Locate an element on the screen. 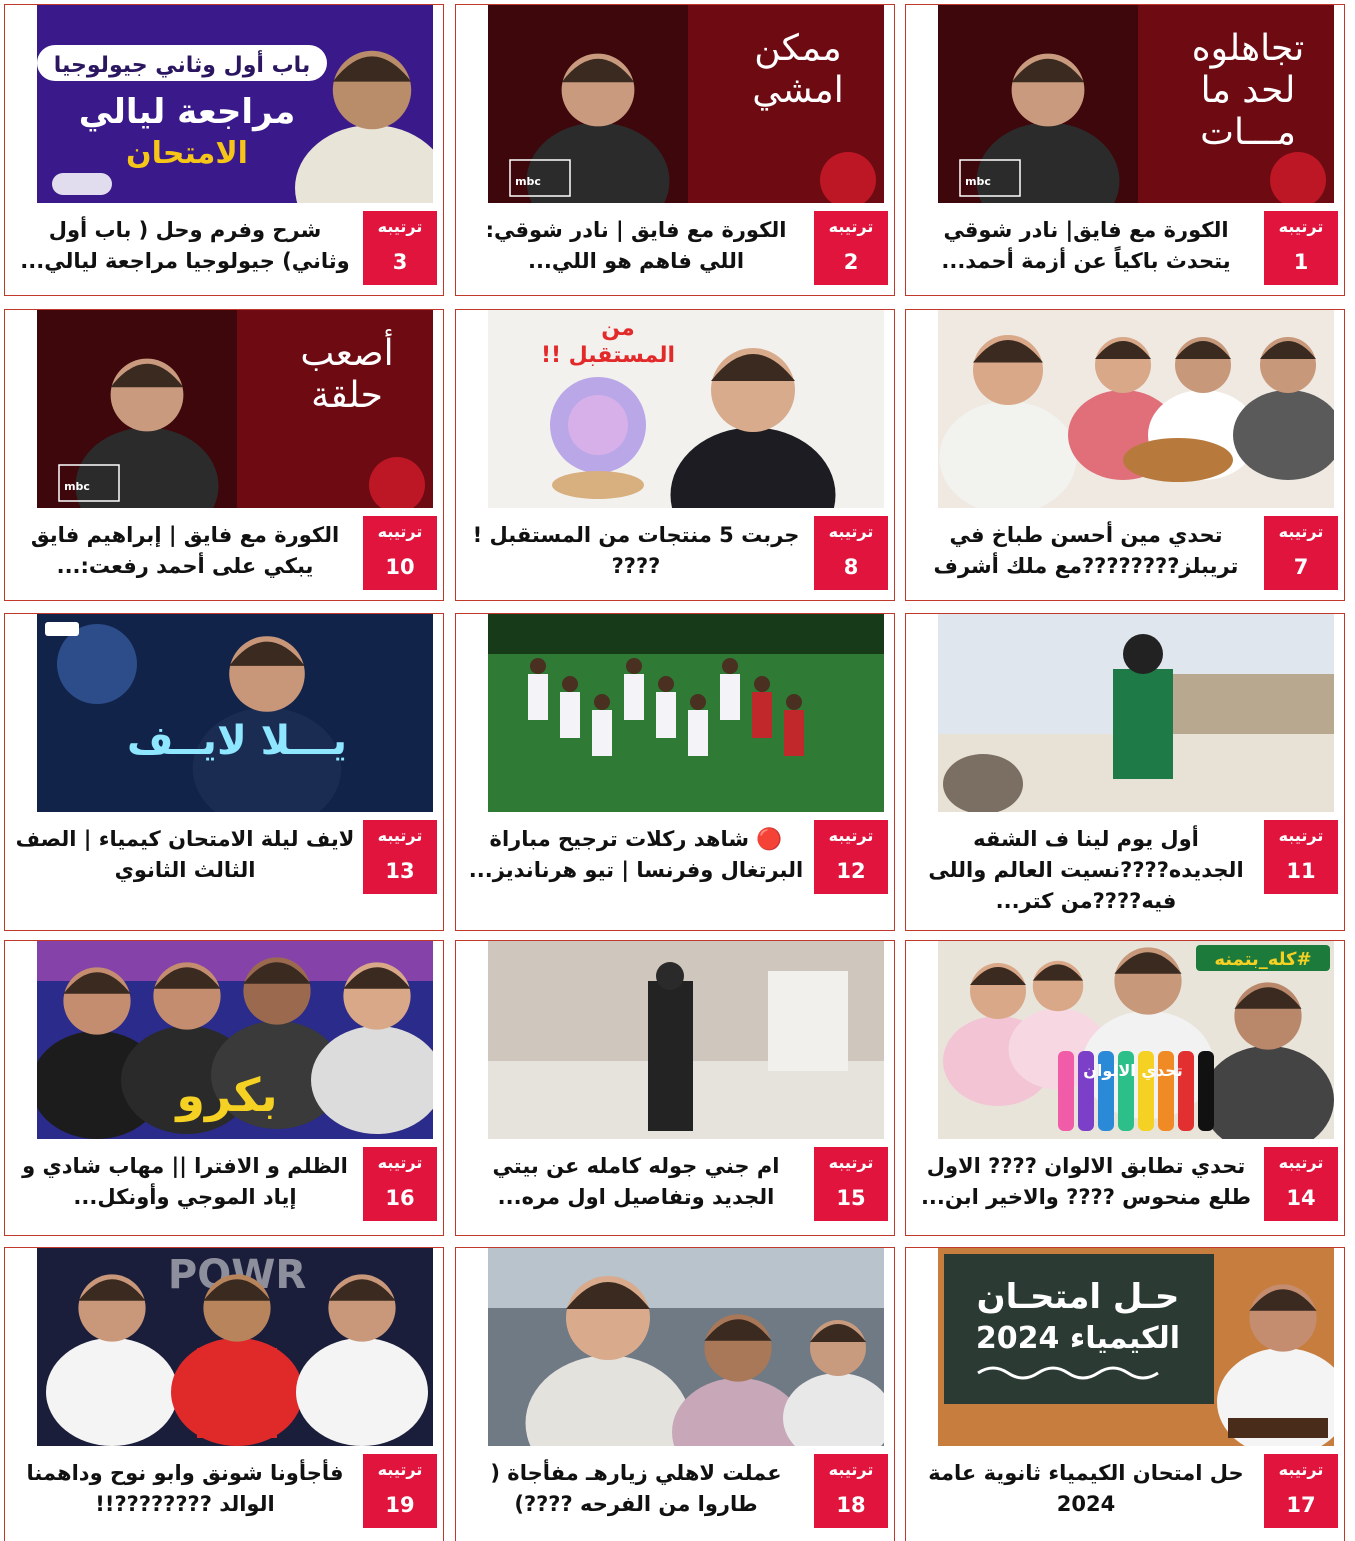 This screenshot has height=1541, width=1355. svg-text: من is located at coordinates (617, 328).